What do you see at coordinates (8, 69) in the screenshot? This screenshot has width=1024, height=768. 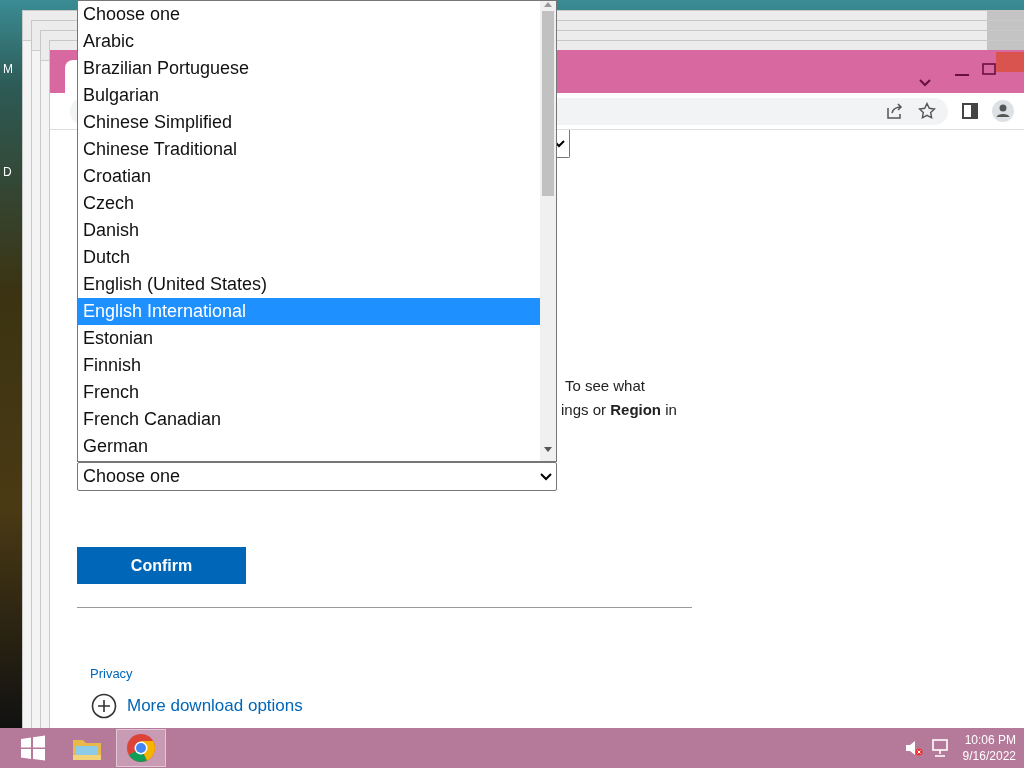 I see `desktop-icon-label: M` at bounding box center [8, 69].